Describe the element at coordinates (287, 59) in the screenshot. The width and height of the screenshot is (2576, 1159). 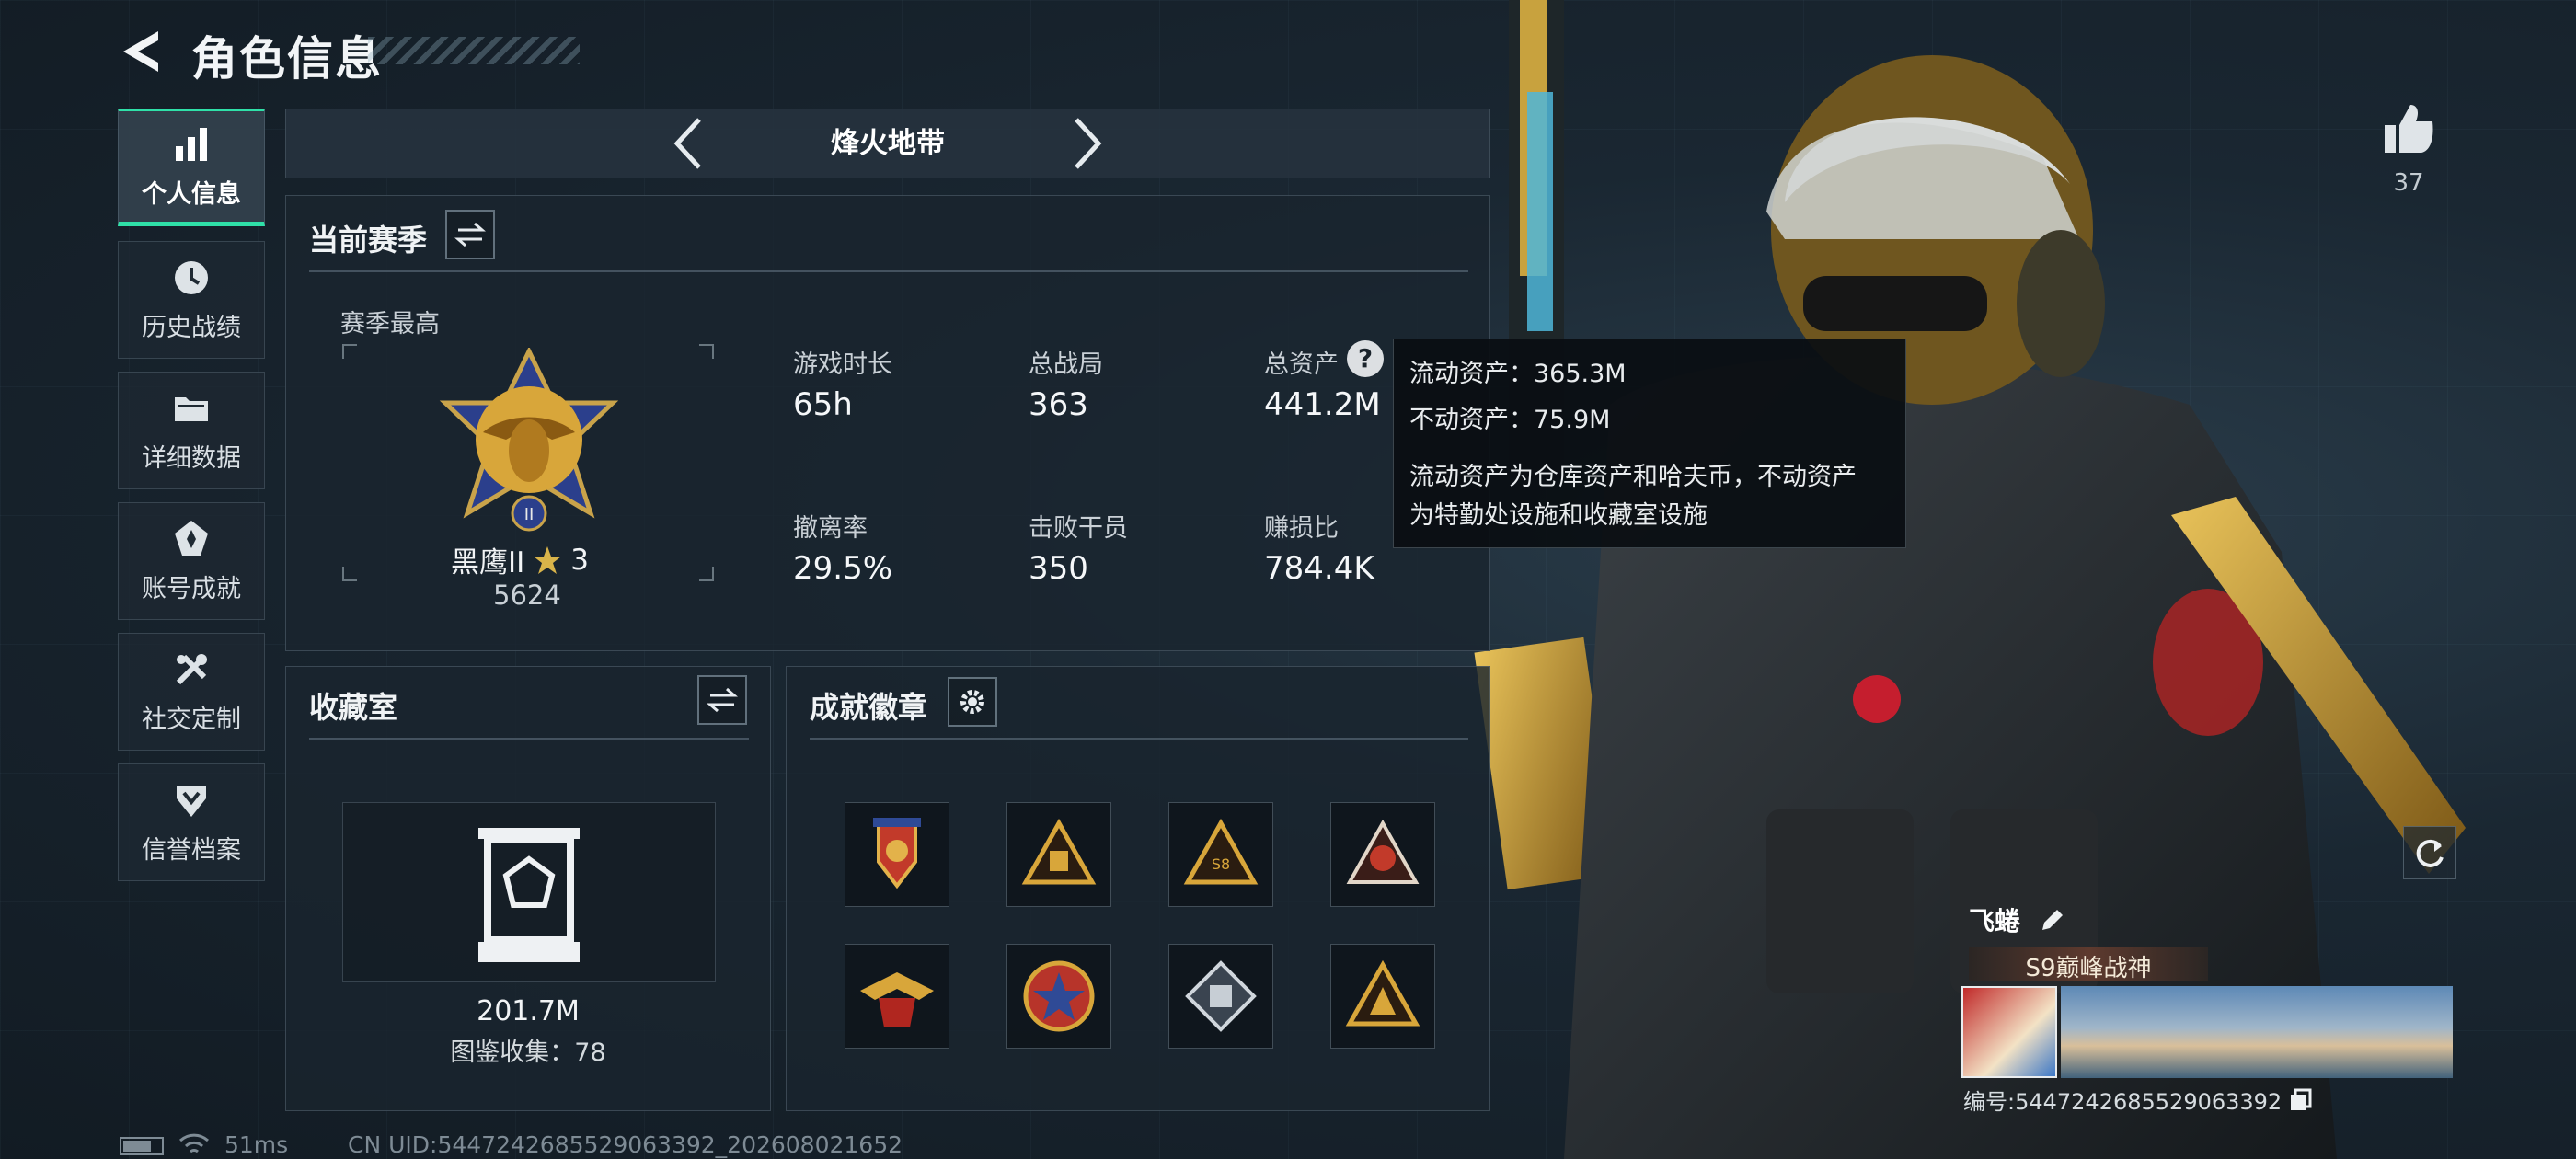
I see `page-title: 角色信息` at that location.